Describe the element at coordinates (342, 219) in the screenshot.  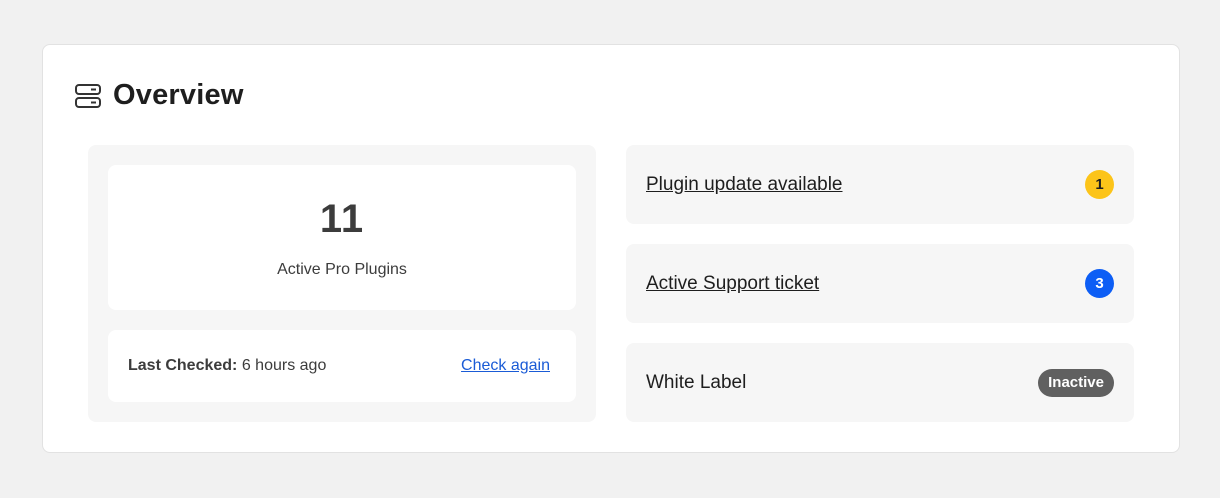
I see `active-plugins-count: 11` at that location.